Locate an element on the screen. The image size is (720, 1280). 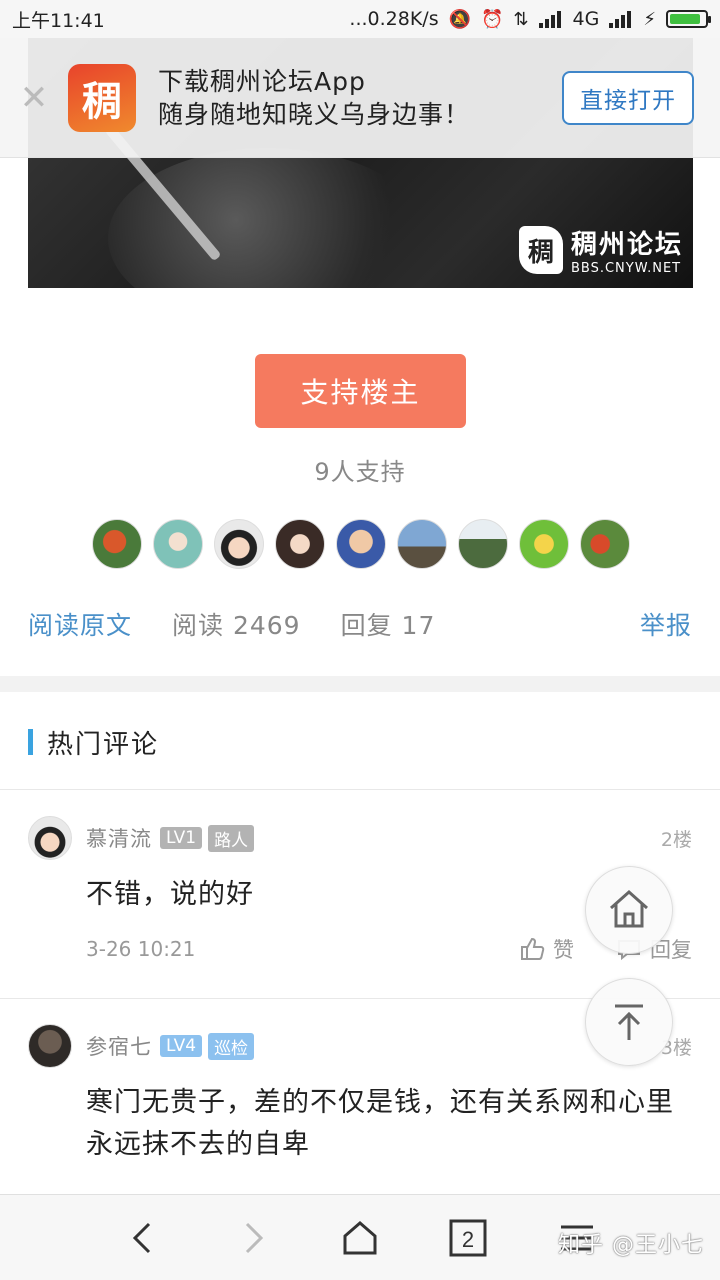
forward-button is located at coordinates (253, 1237).